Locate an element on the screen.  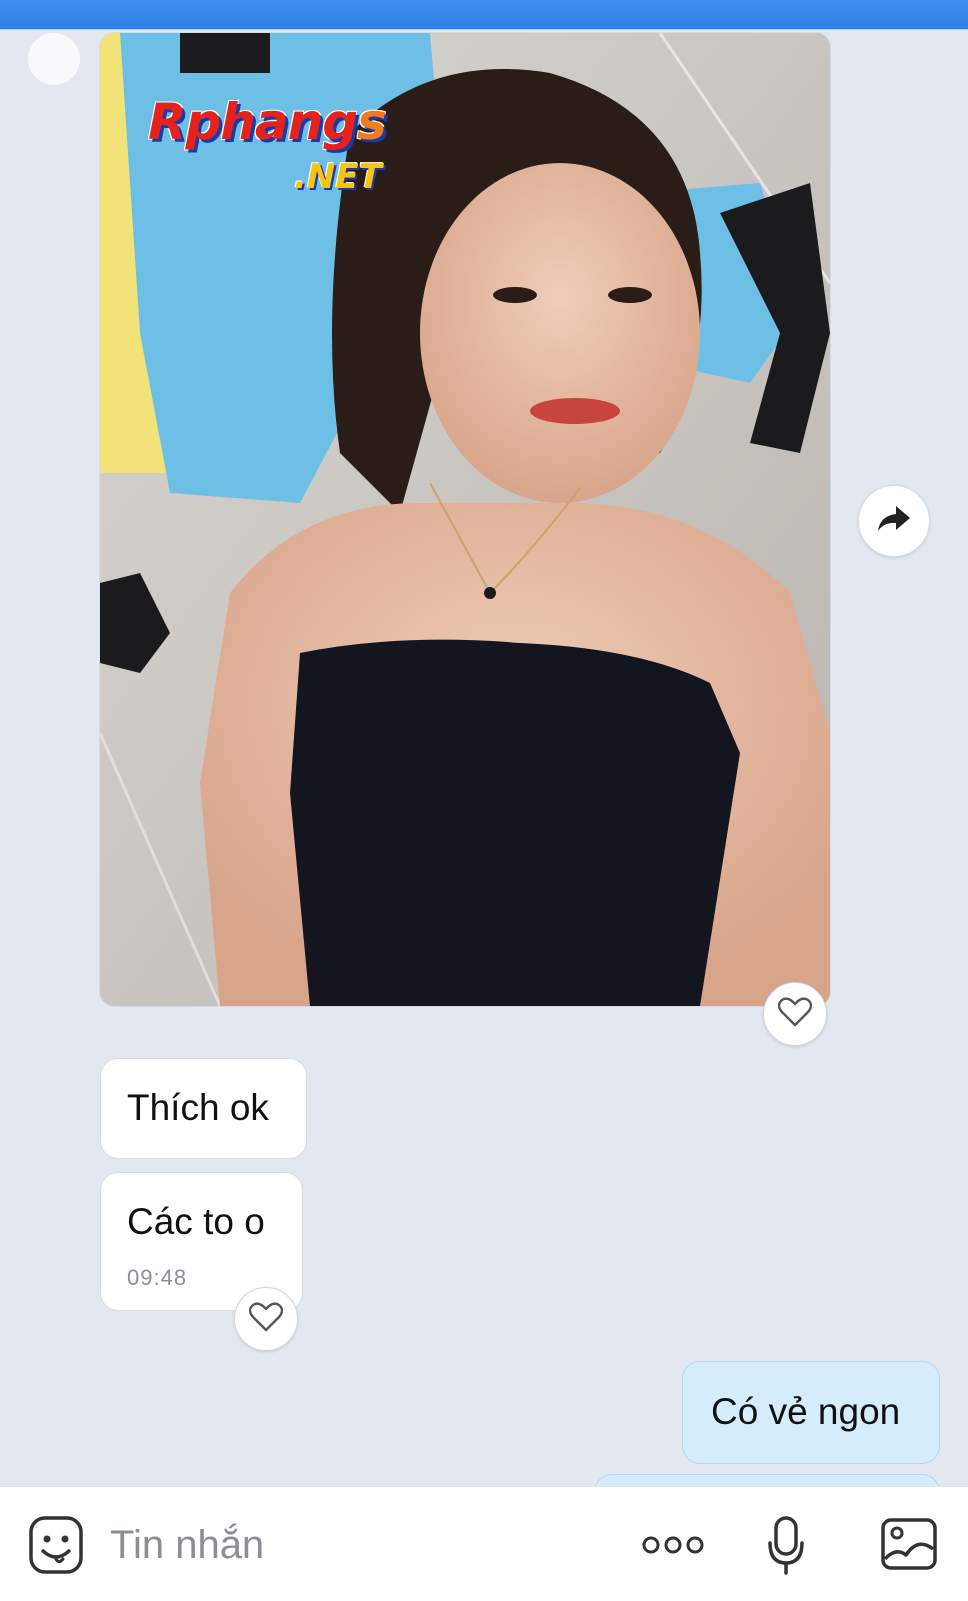
message-bubble-1: Thích ok is located at coordinates (203, 1108).